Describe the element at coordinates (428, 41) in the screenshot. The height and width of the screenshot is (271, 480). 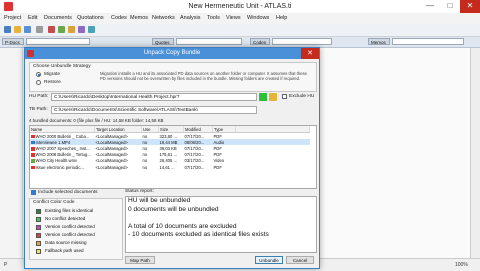
I see `memos-selector` at that location.